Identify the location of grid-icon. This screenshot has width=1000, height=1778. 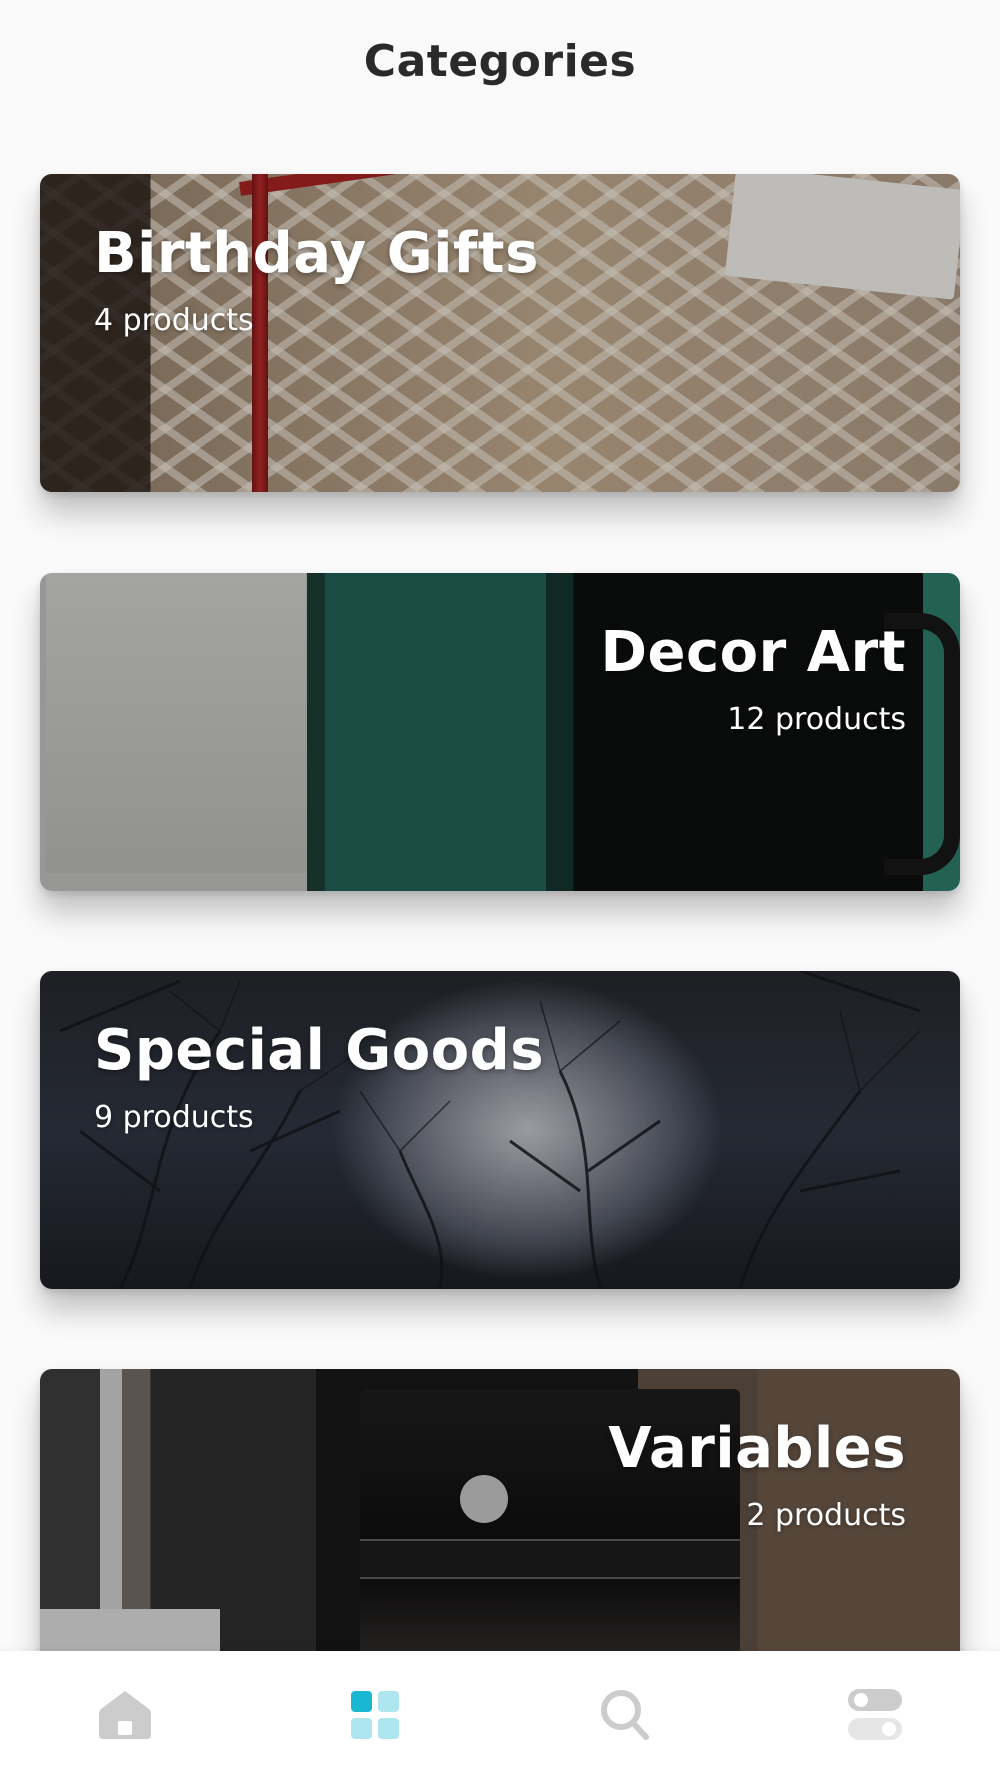
(375, 1714).